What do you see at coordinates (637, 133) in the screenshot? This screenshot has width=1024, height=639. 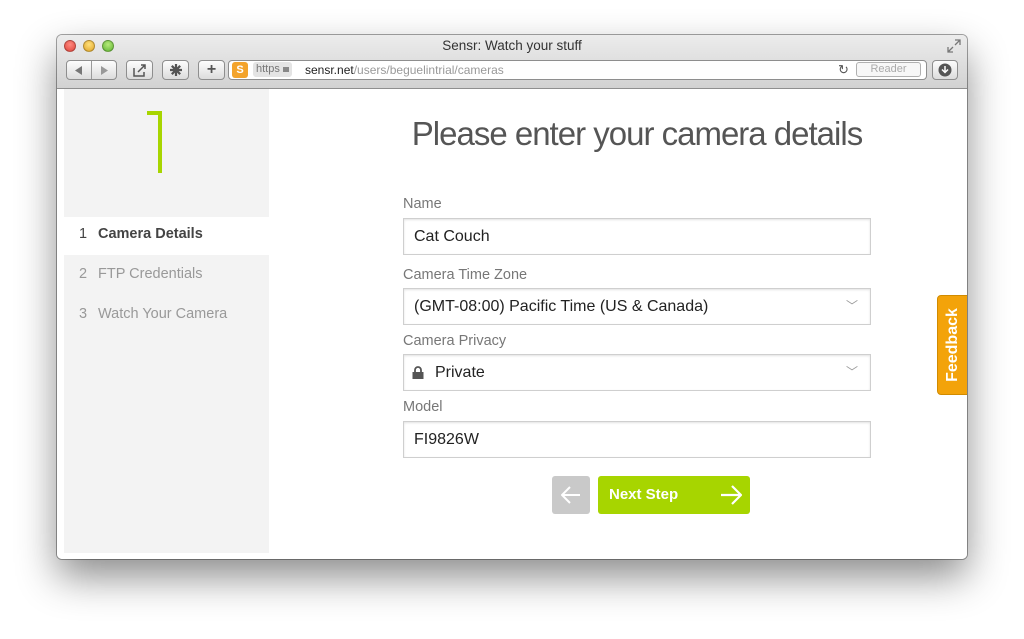 I see `page-title: Please enter your camera details` at bounding box center [637, 133].